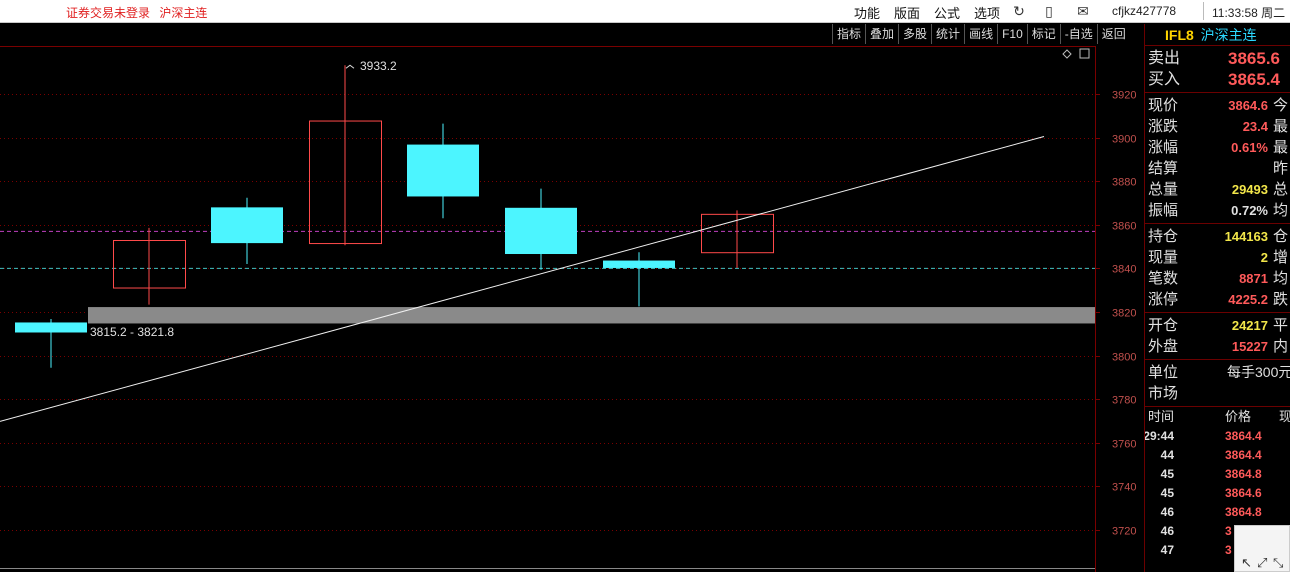 The width and height of the screenshot is (1290, 572). I want to click on zone-range-label: 3815.2 - 3821.8, so click(132, 332).